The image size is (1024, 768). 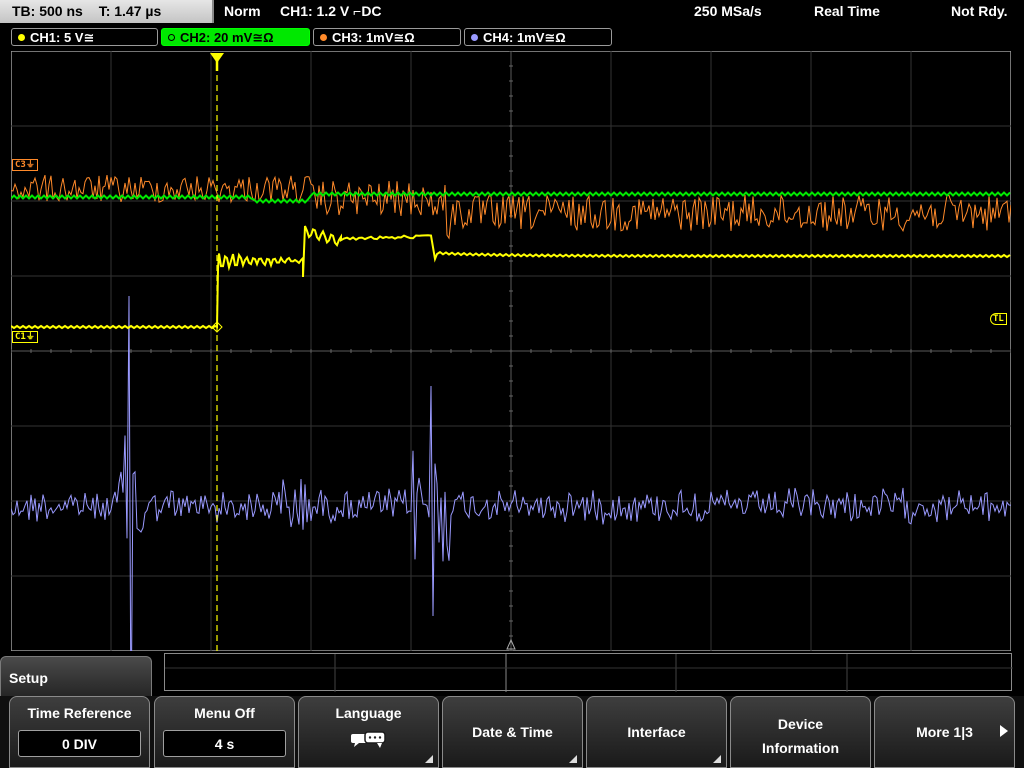 I want to click on menu-title: Setup, so click(x=76, y=676).